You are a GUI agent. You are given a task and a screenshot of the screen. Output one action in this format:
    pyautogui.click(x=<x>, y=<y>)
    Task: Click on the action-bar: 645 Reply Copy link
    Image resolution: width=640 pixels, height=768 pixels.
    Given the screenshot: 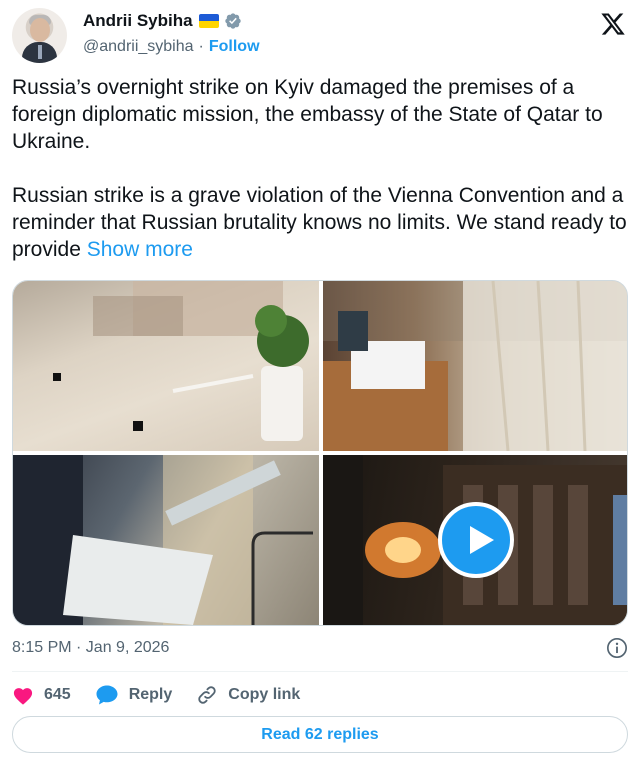 What is the action you would take?
    pyautogui.click(x=168, y=695)
    